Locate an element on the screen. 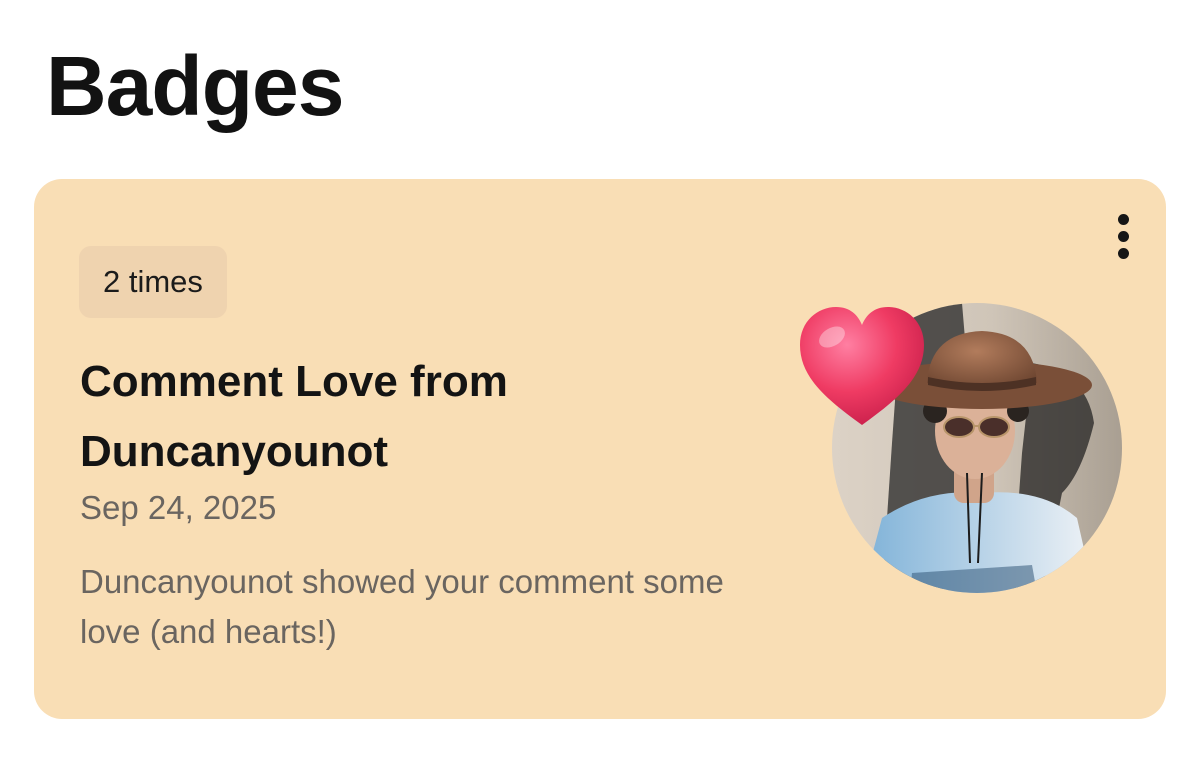  more-options-button is located at coordinates (1123, 236).